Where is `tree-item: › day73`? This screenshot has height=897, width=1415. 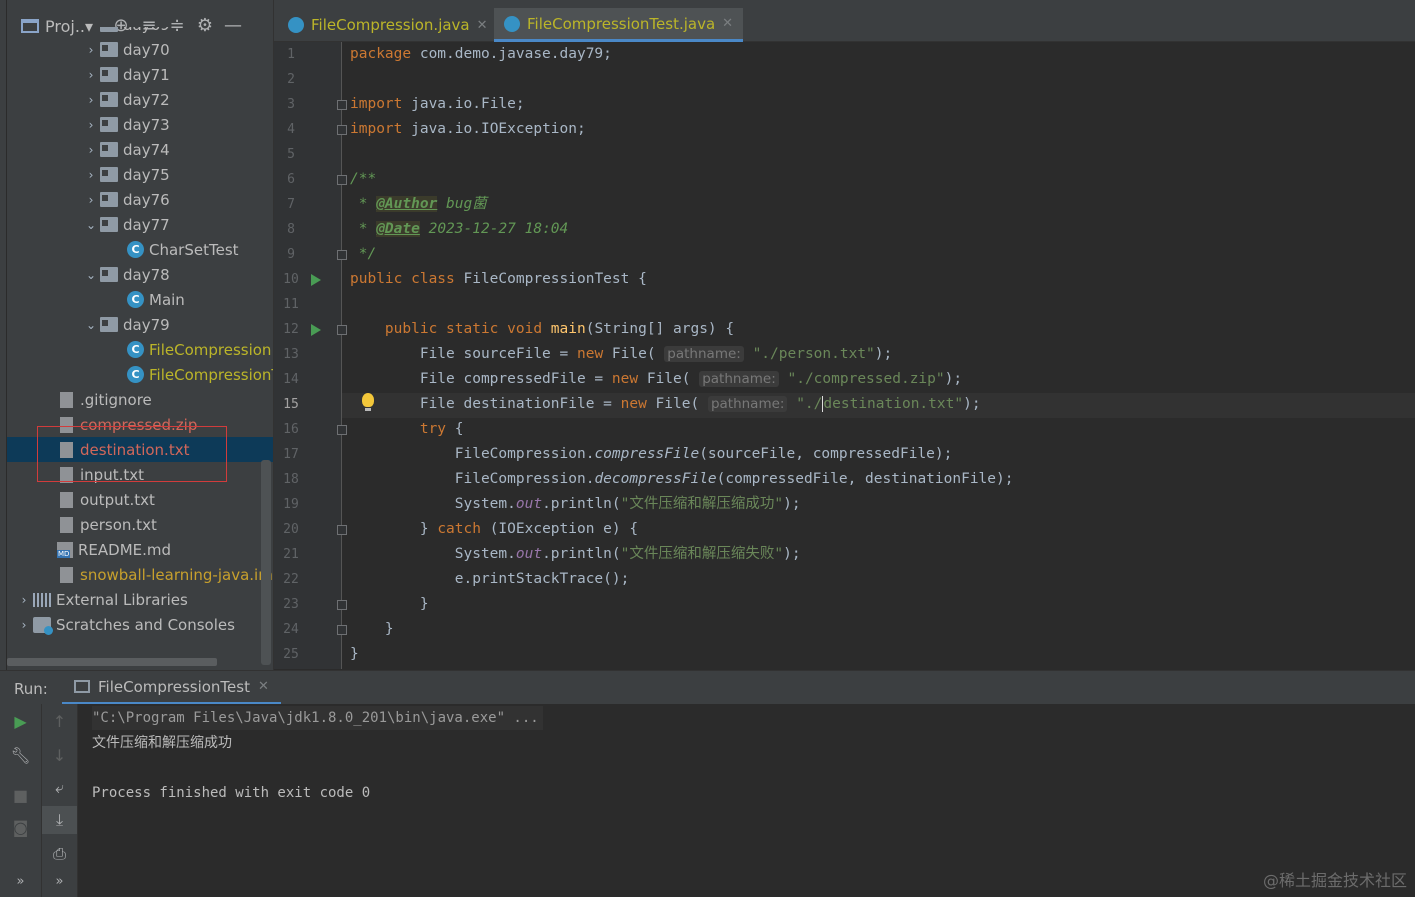 tree-item: › day73 is located at coordinates (140, 124).